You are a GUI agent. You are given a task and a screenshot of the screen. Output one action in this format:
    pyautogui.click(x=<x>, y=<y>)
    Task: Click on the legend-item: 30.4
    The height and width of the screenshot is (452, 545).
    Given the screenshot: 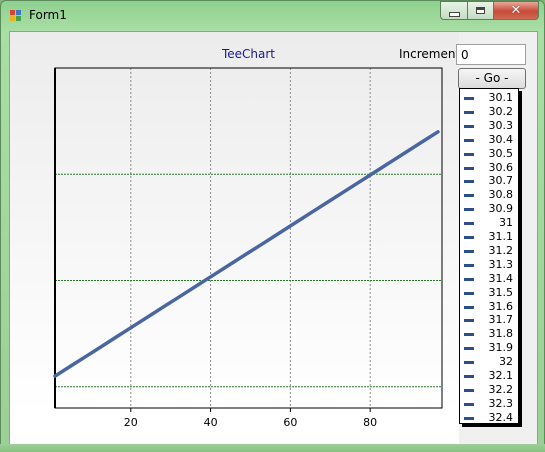 What is the action you would take?
    pyautogui.click(x=489, y=140)
    